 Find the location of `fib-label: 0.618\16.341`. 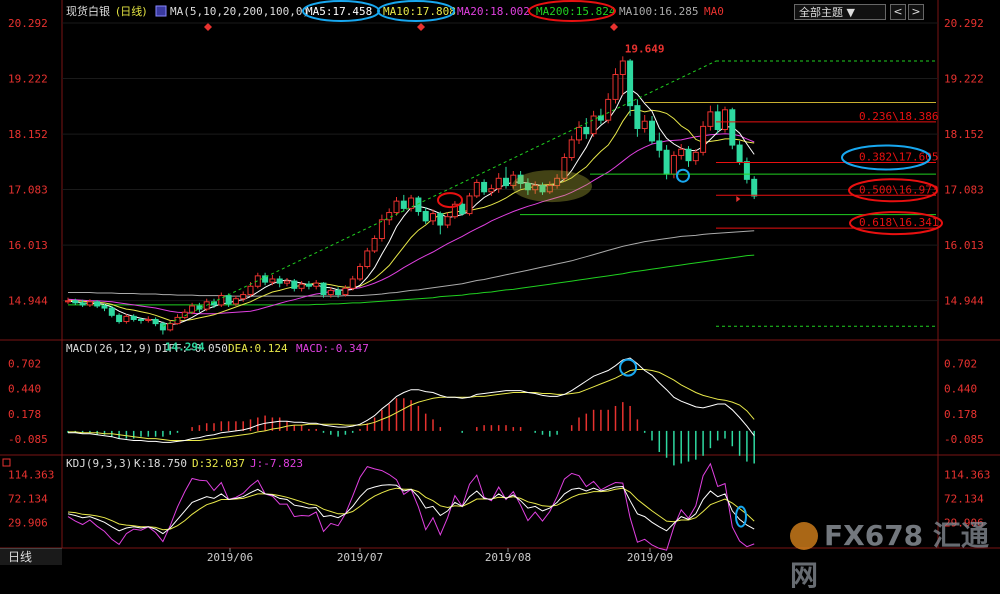

fib-label: 0.618\16.341 is located at coordinates (898, 222).